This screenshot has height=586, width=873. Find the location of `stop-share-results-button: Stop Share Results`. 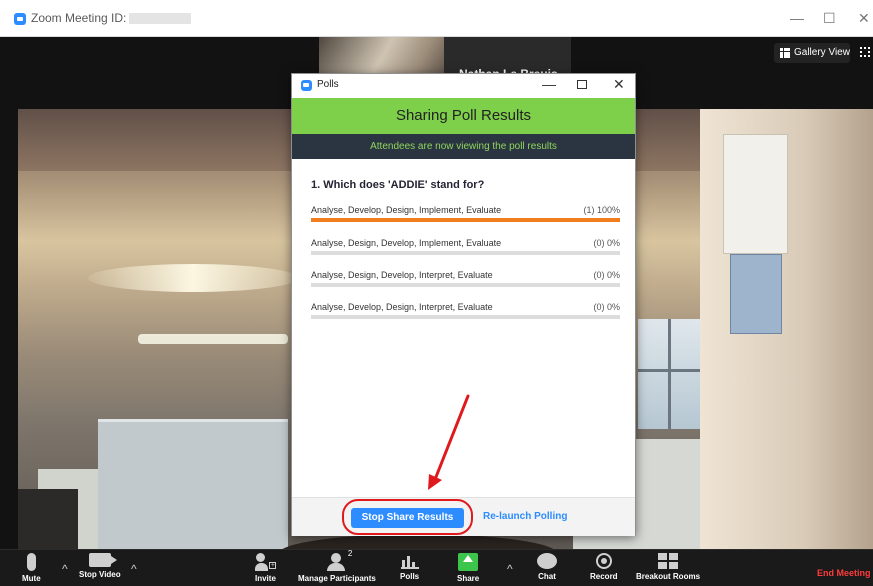

stop-share-results-button: Stop Share Results is located at coordinates (407, 518).